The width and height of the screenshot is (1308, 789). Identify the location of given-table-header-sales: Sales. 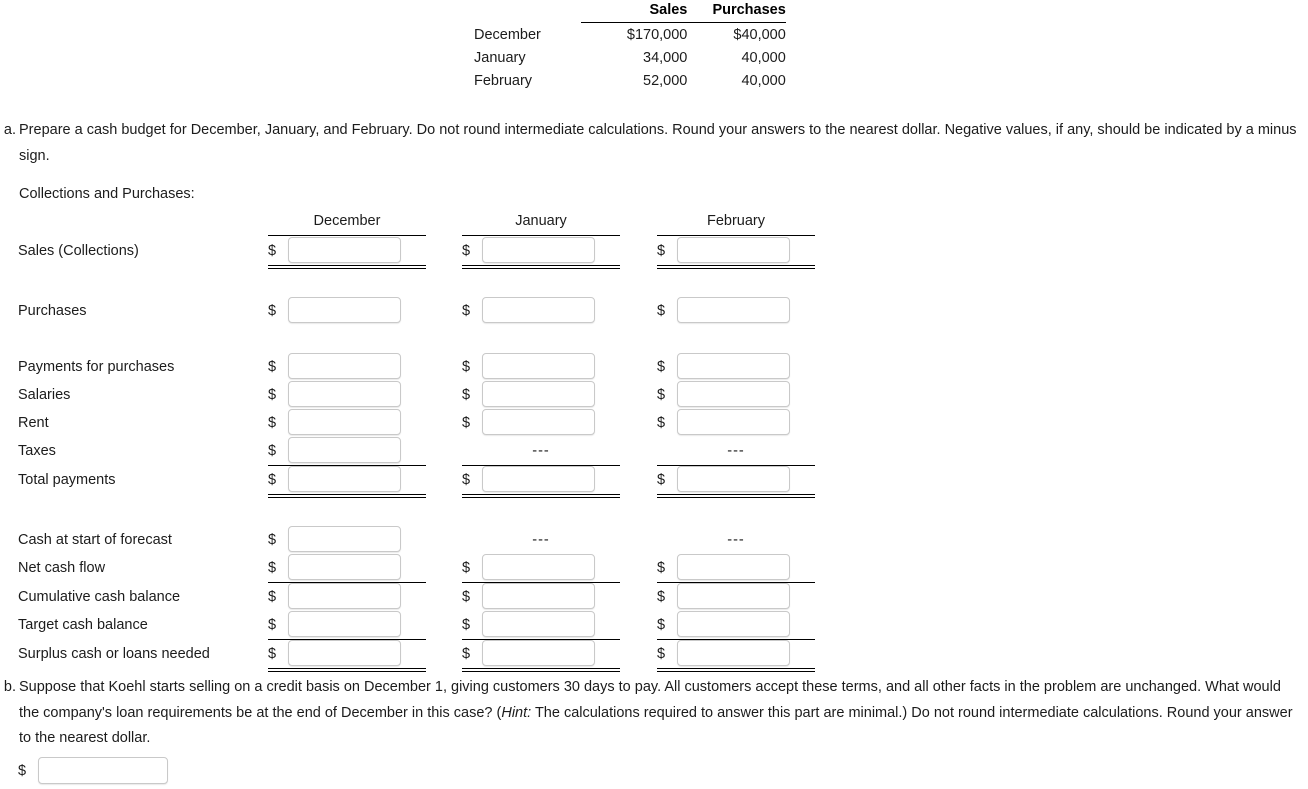
(634, 12).